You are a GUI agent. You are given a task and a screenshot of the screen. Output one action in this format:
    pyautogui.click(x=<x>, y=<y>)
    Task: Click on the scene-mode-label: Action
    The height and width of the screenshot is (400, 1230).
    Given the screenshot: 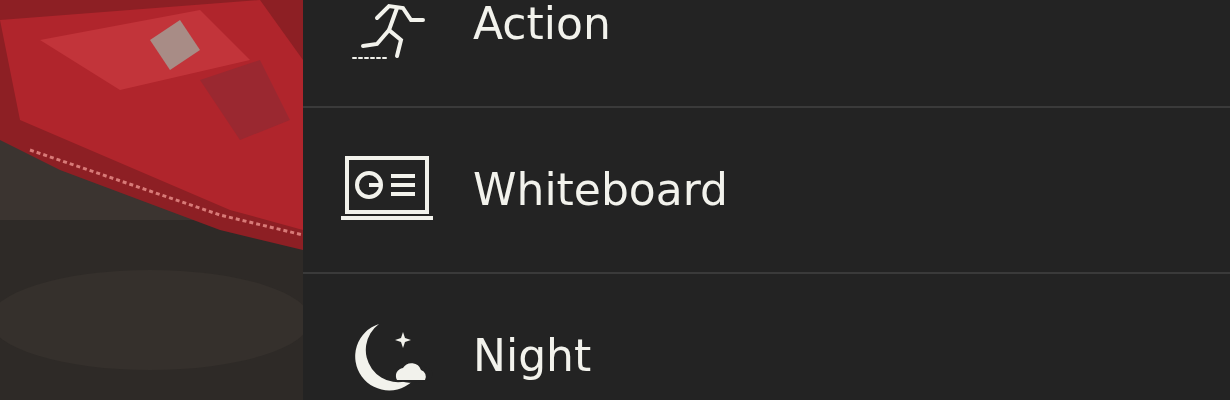 What is the action you would take?
    pyautogui.click(x=542, y=25)
    